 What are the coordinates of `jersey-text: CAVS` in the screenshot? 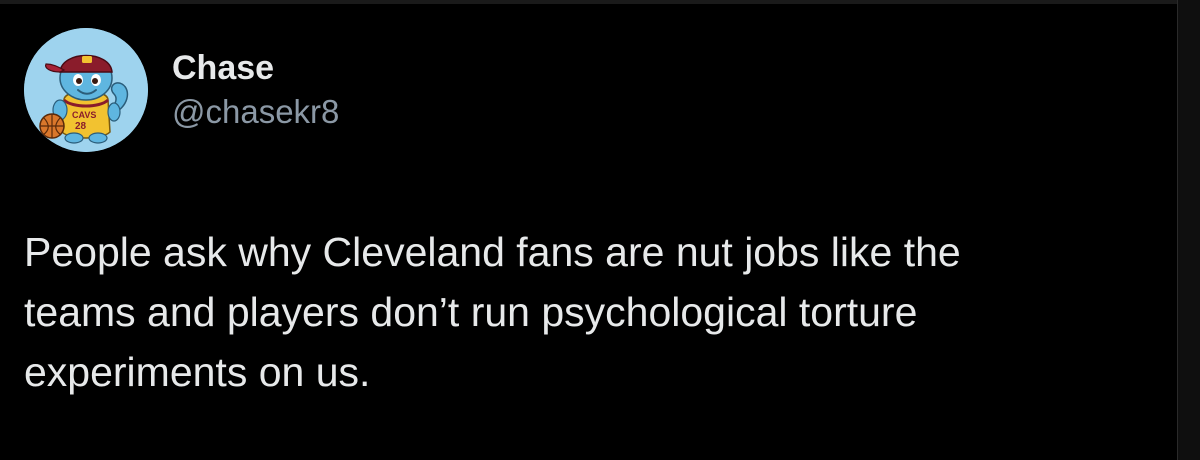 It's located at (84, 115).